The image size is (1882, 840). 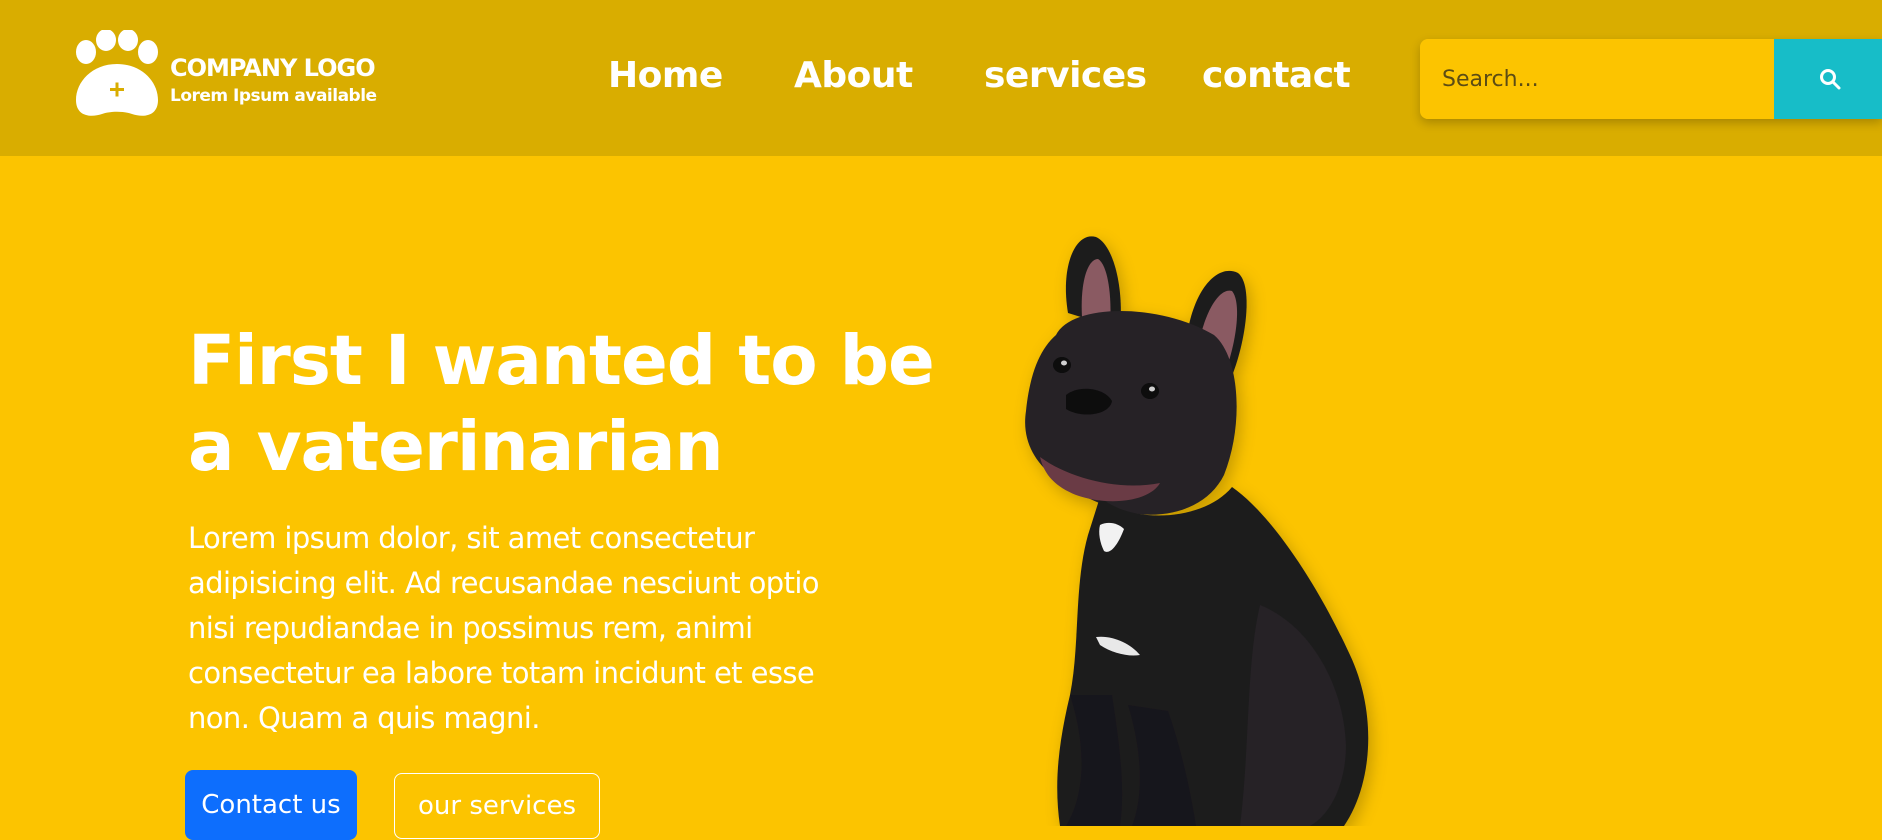 I want to click on logo-subtitle: Lorem Ipsum available, so click(x=273, y=96).